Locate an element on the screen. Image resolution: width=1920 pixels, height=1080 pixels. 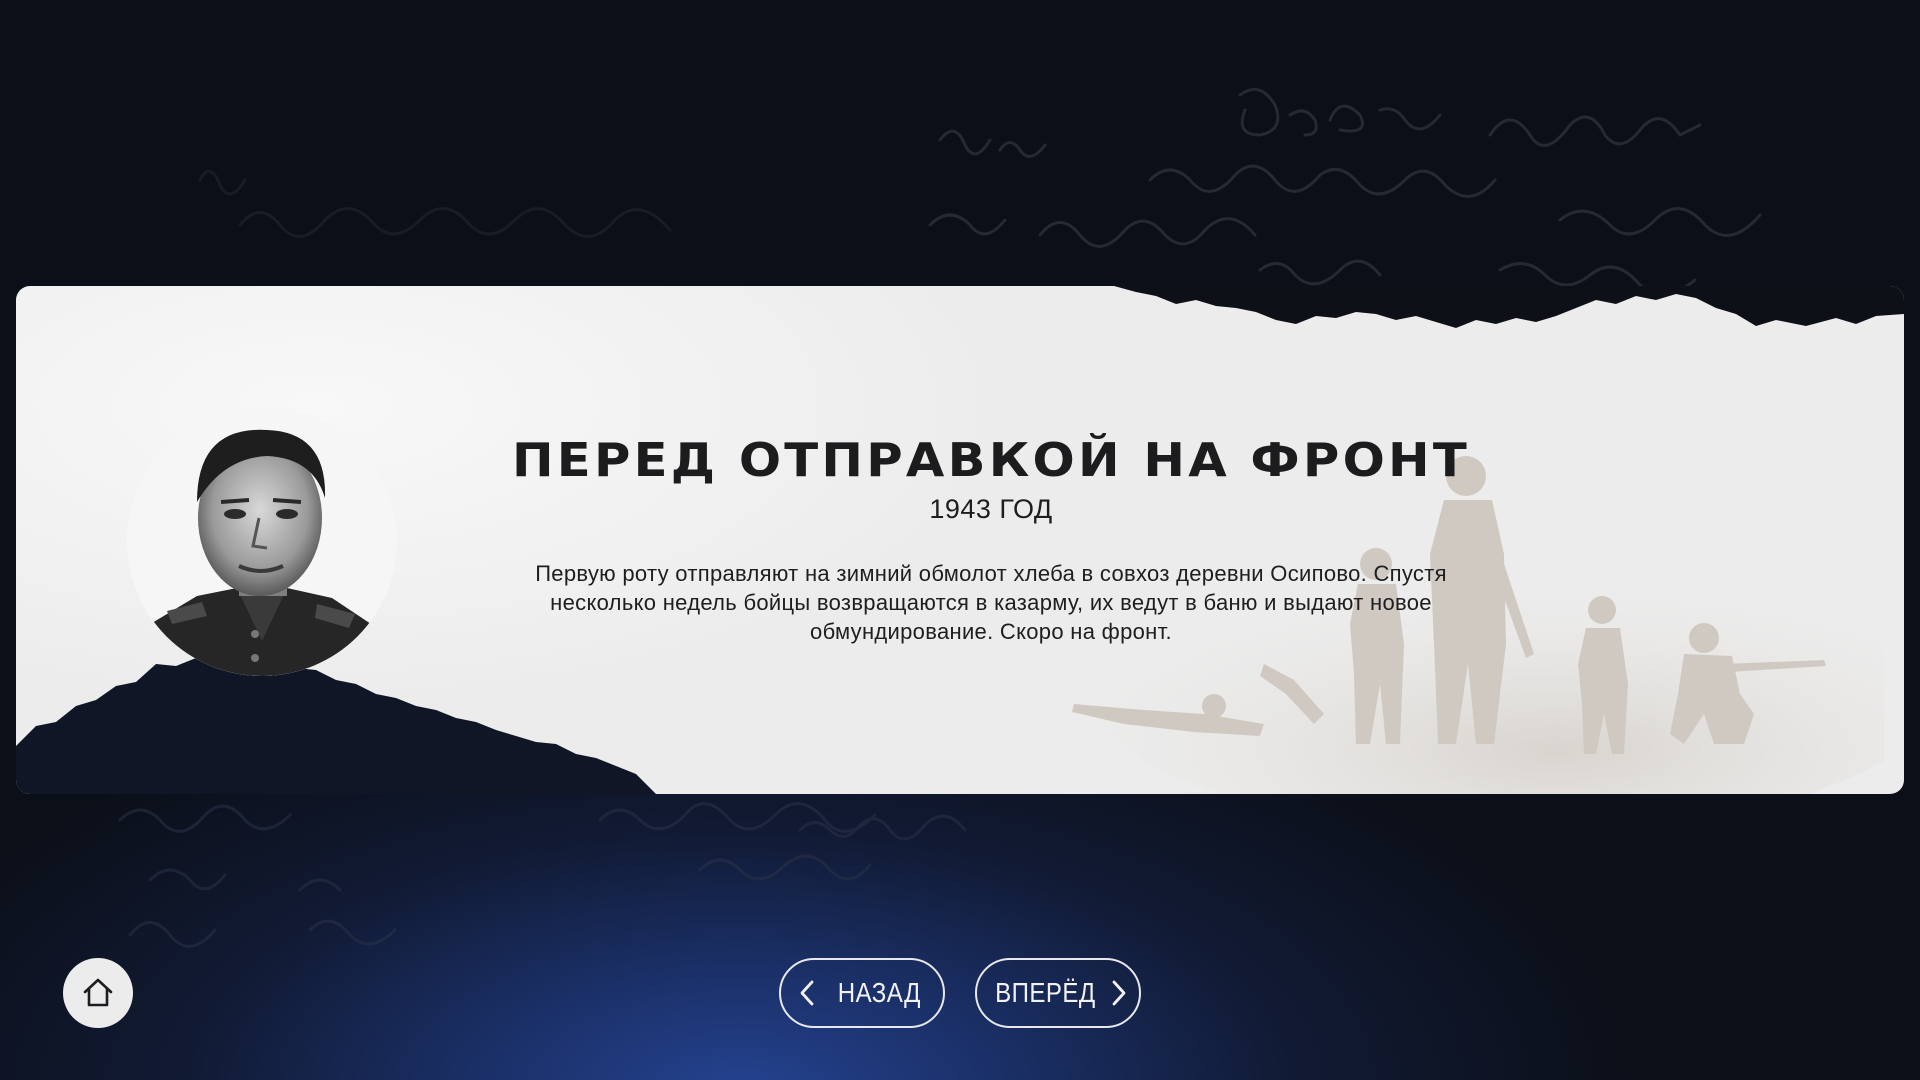
home-button is located at coordinates (98, 993).